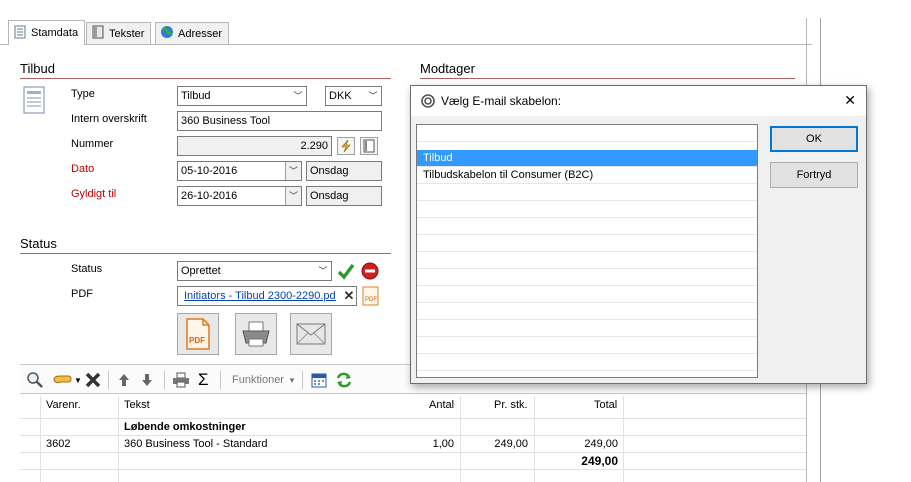 This screenshot has width=911, height=482. What do you see at coordinates (260, 296) in the screenshot?
I see `pdf-filename: Initiators - Tilbud 2300-2290.pdf` at bounding box center [260, 296].